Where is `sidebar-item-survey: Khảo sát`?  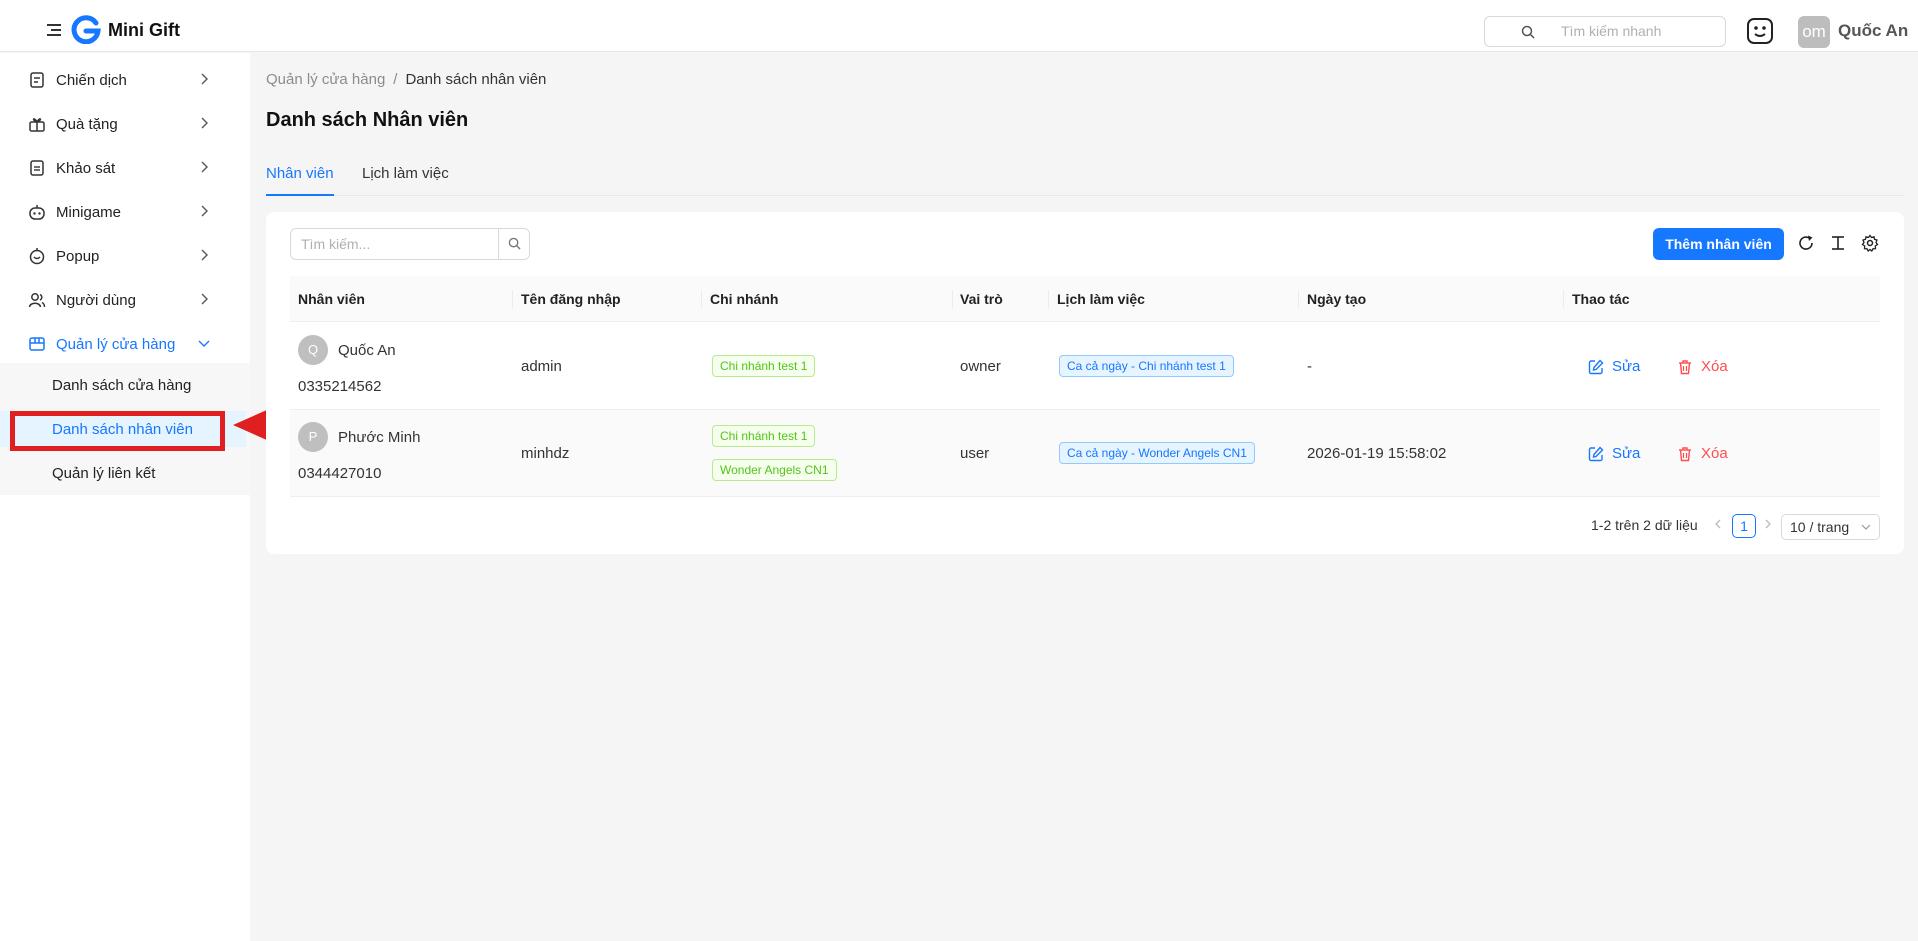
sidebar-item-survey: Khảo sát is located at coordinates (125, 167).